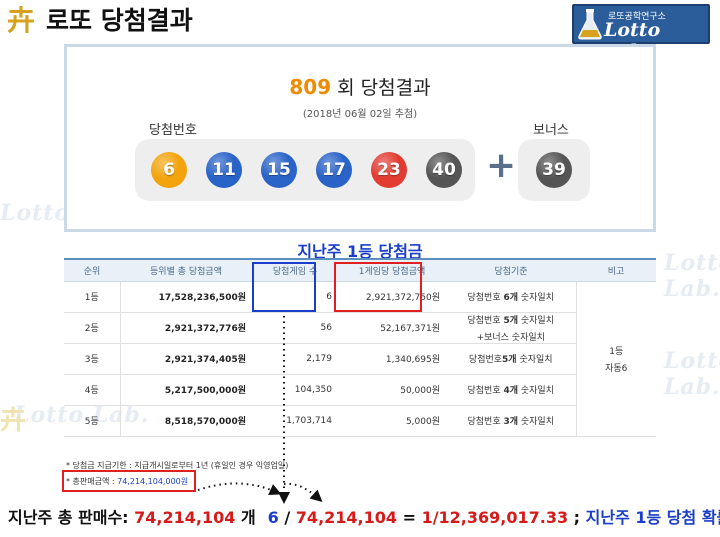 The height and width of the screenshot is (537, 720). What do you see at coordinates (92, 328) in the screenshot?
I see `rank-cell: 2등` at bounding box center [92, 328].